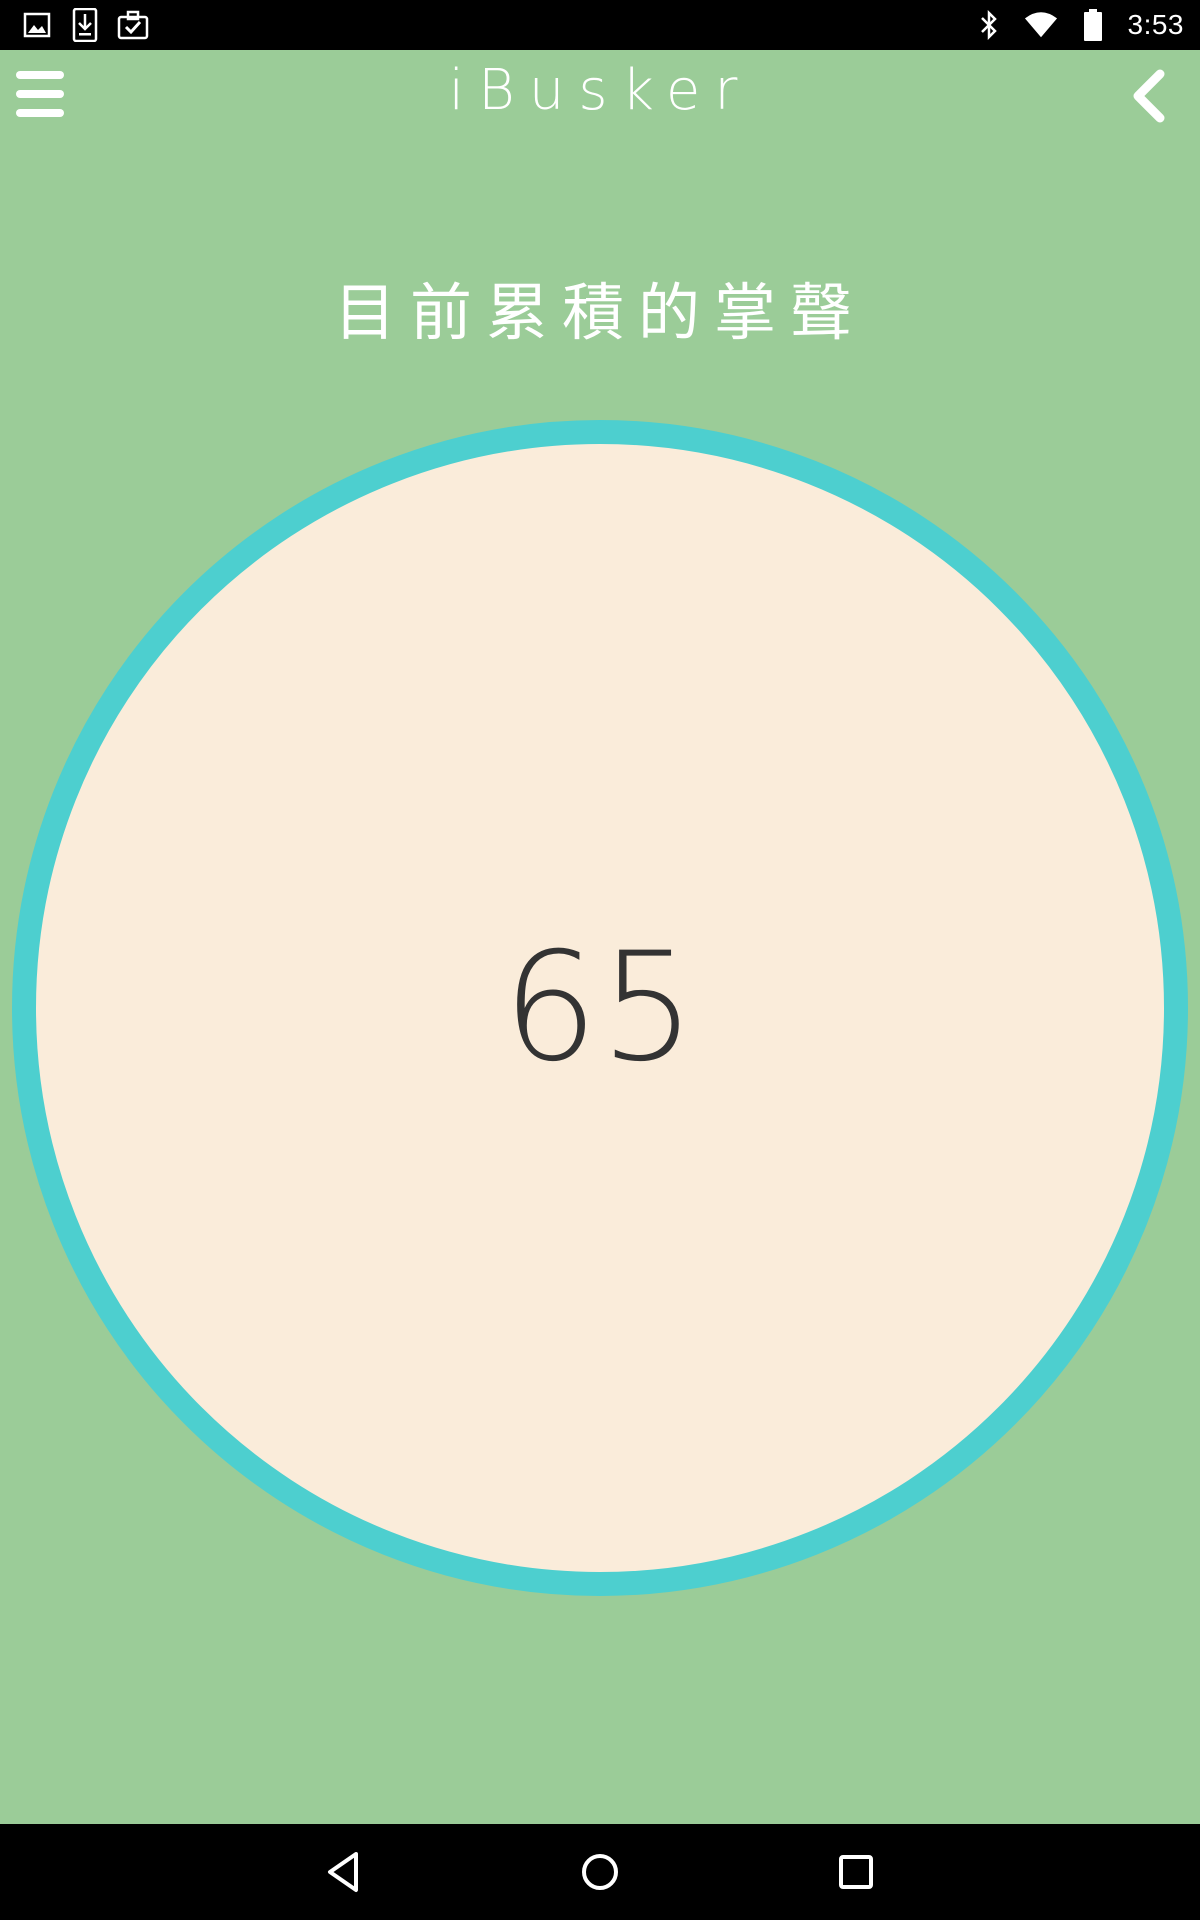 The height and width of the screenshot is (1920, 1200). I want to click on battery-icon, so click(1093, 25).